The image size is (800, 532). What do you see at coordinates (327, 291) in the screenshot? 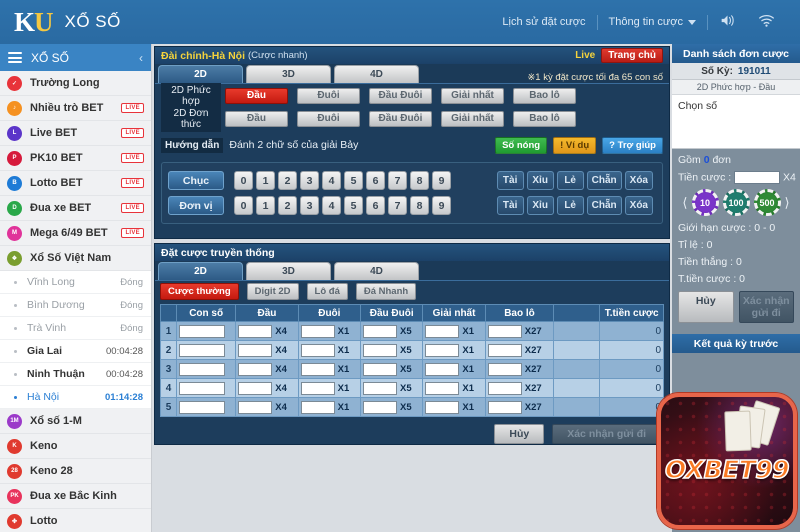
I see `sub-tab: Lô đá` at bounding box center [327, 291].